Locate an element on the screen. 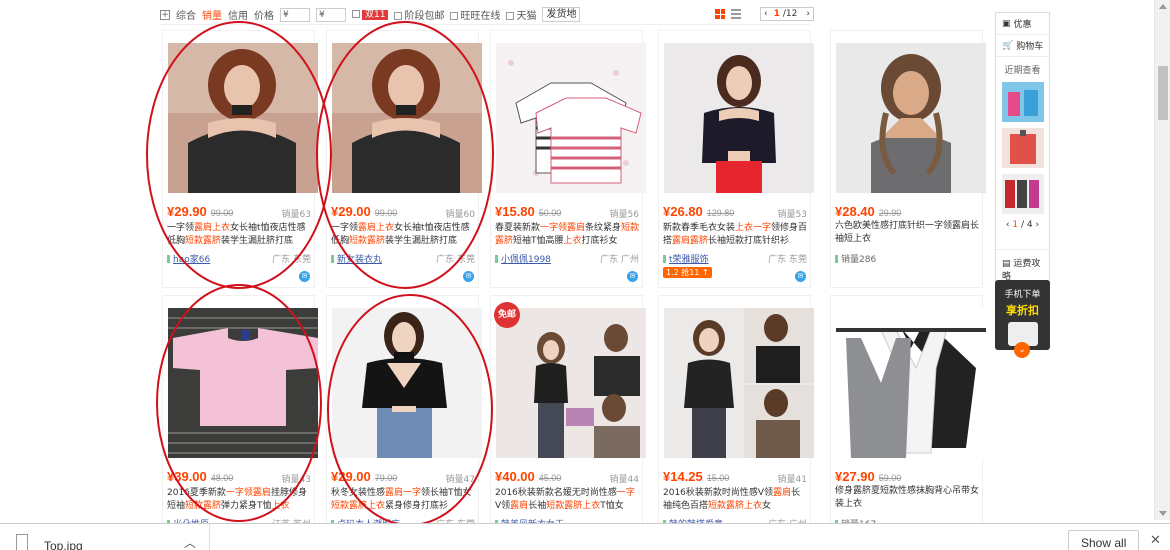 The height and width of the screenshot is (550, 1170). filter-tmall: 天猫 is located at coordinates (521, 14).